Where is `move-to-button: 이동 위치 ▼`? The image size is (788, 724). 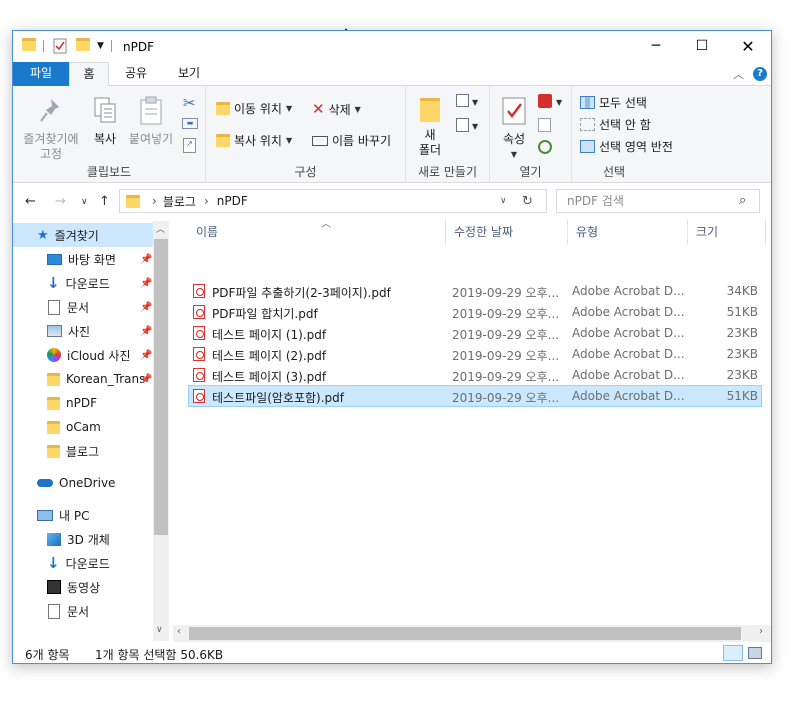
move-to-button: 이동 위치 ▼ is located at coordinates (254, 108).